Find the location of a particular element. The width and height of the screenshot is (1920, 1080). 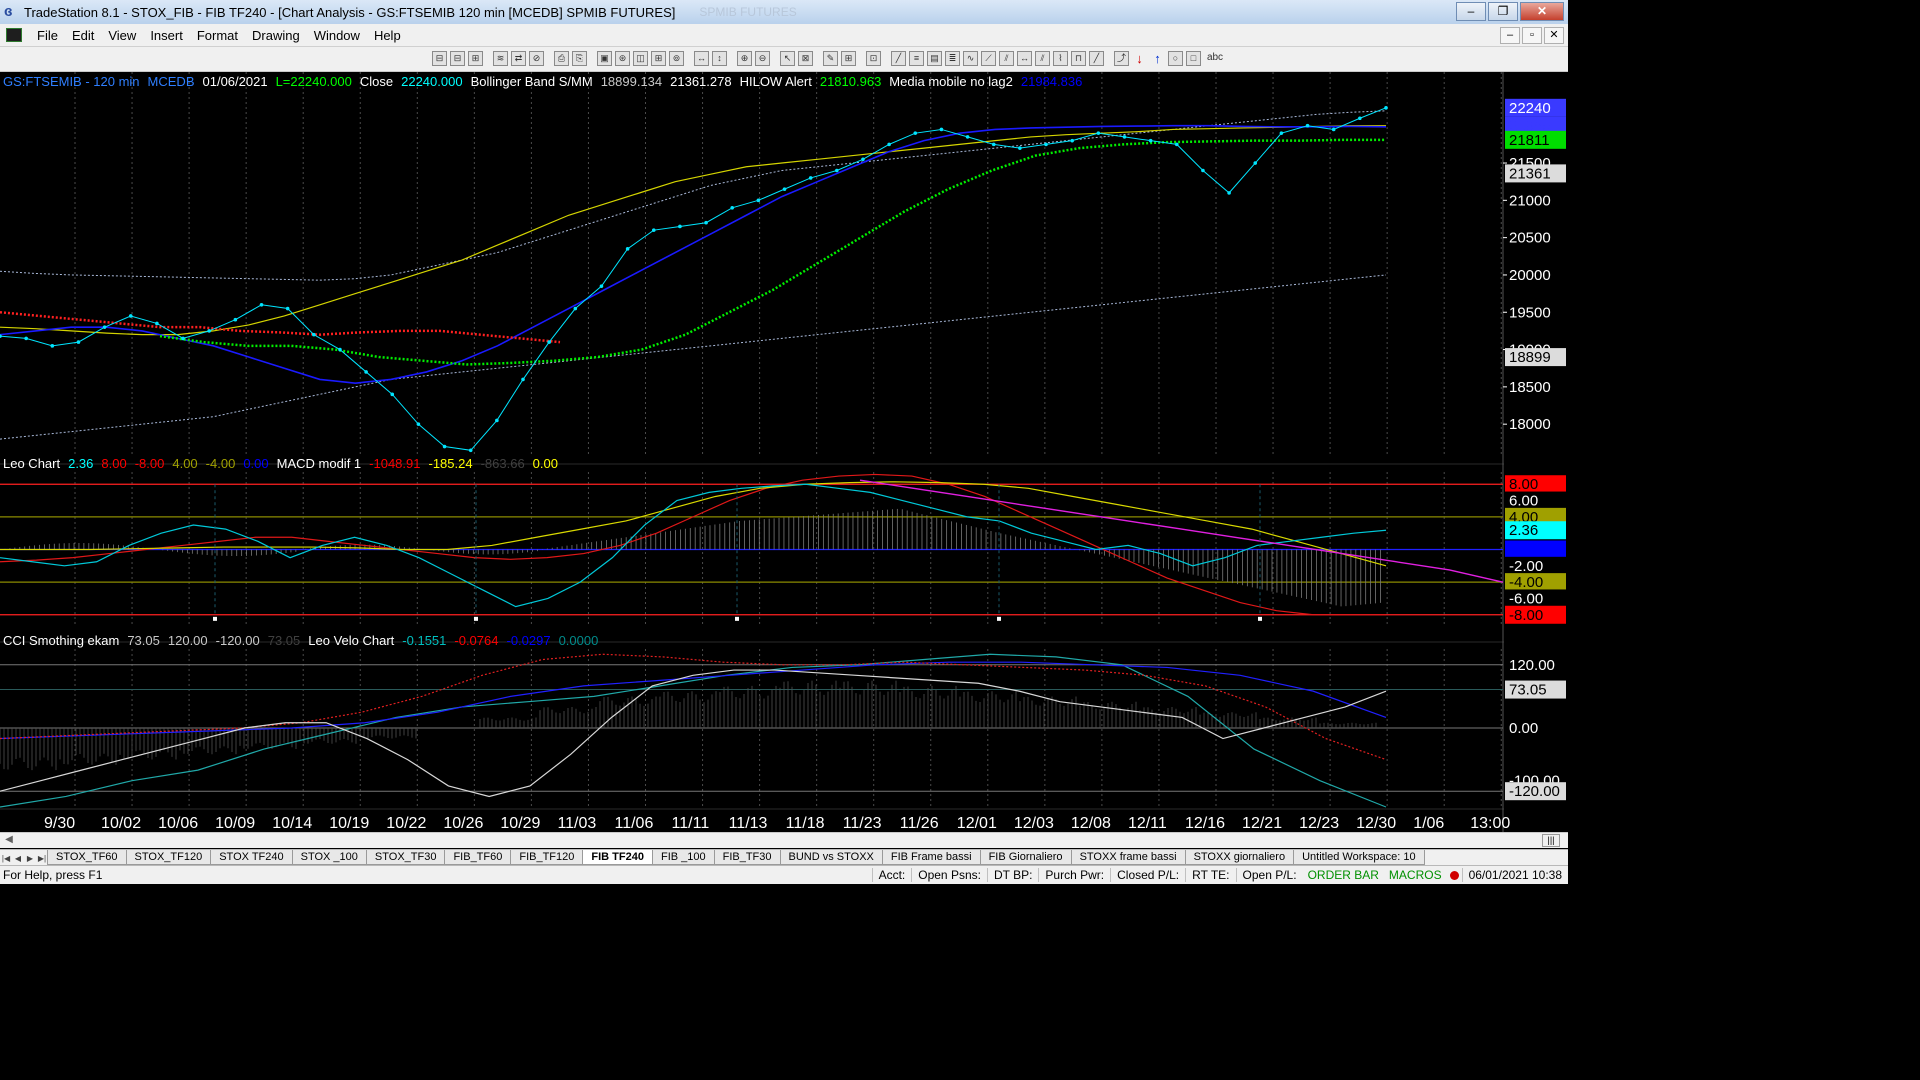

menu-insert: Insert is located at coordinates (166, 35).